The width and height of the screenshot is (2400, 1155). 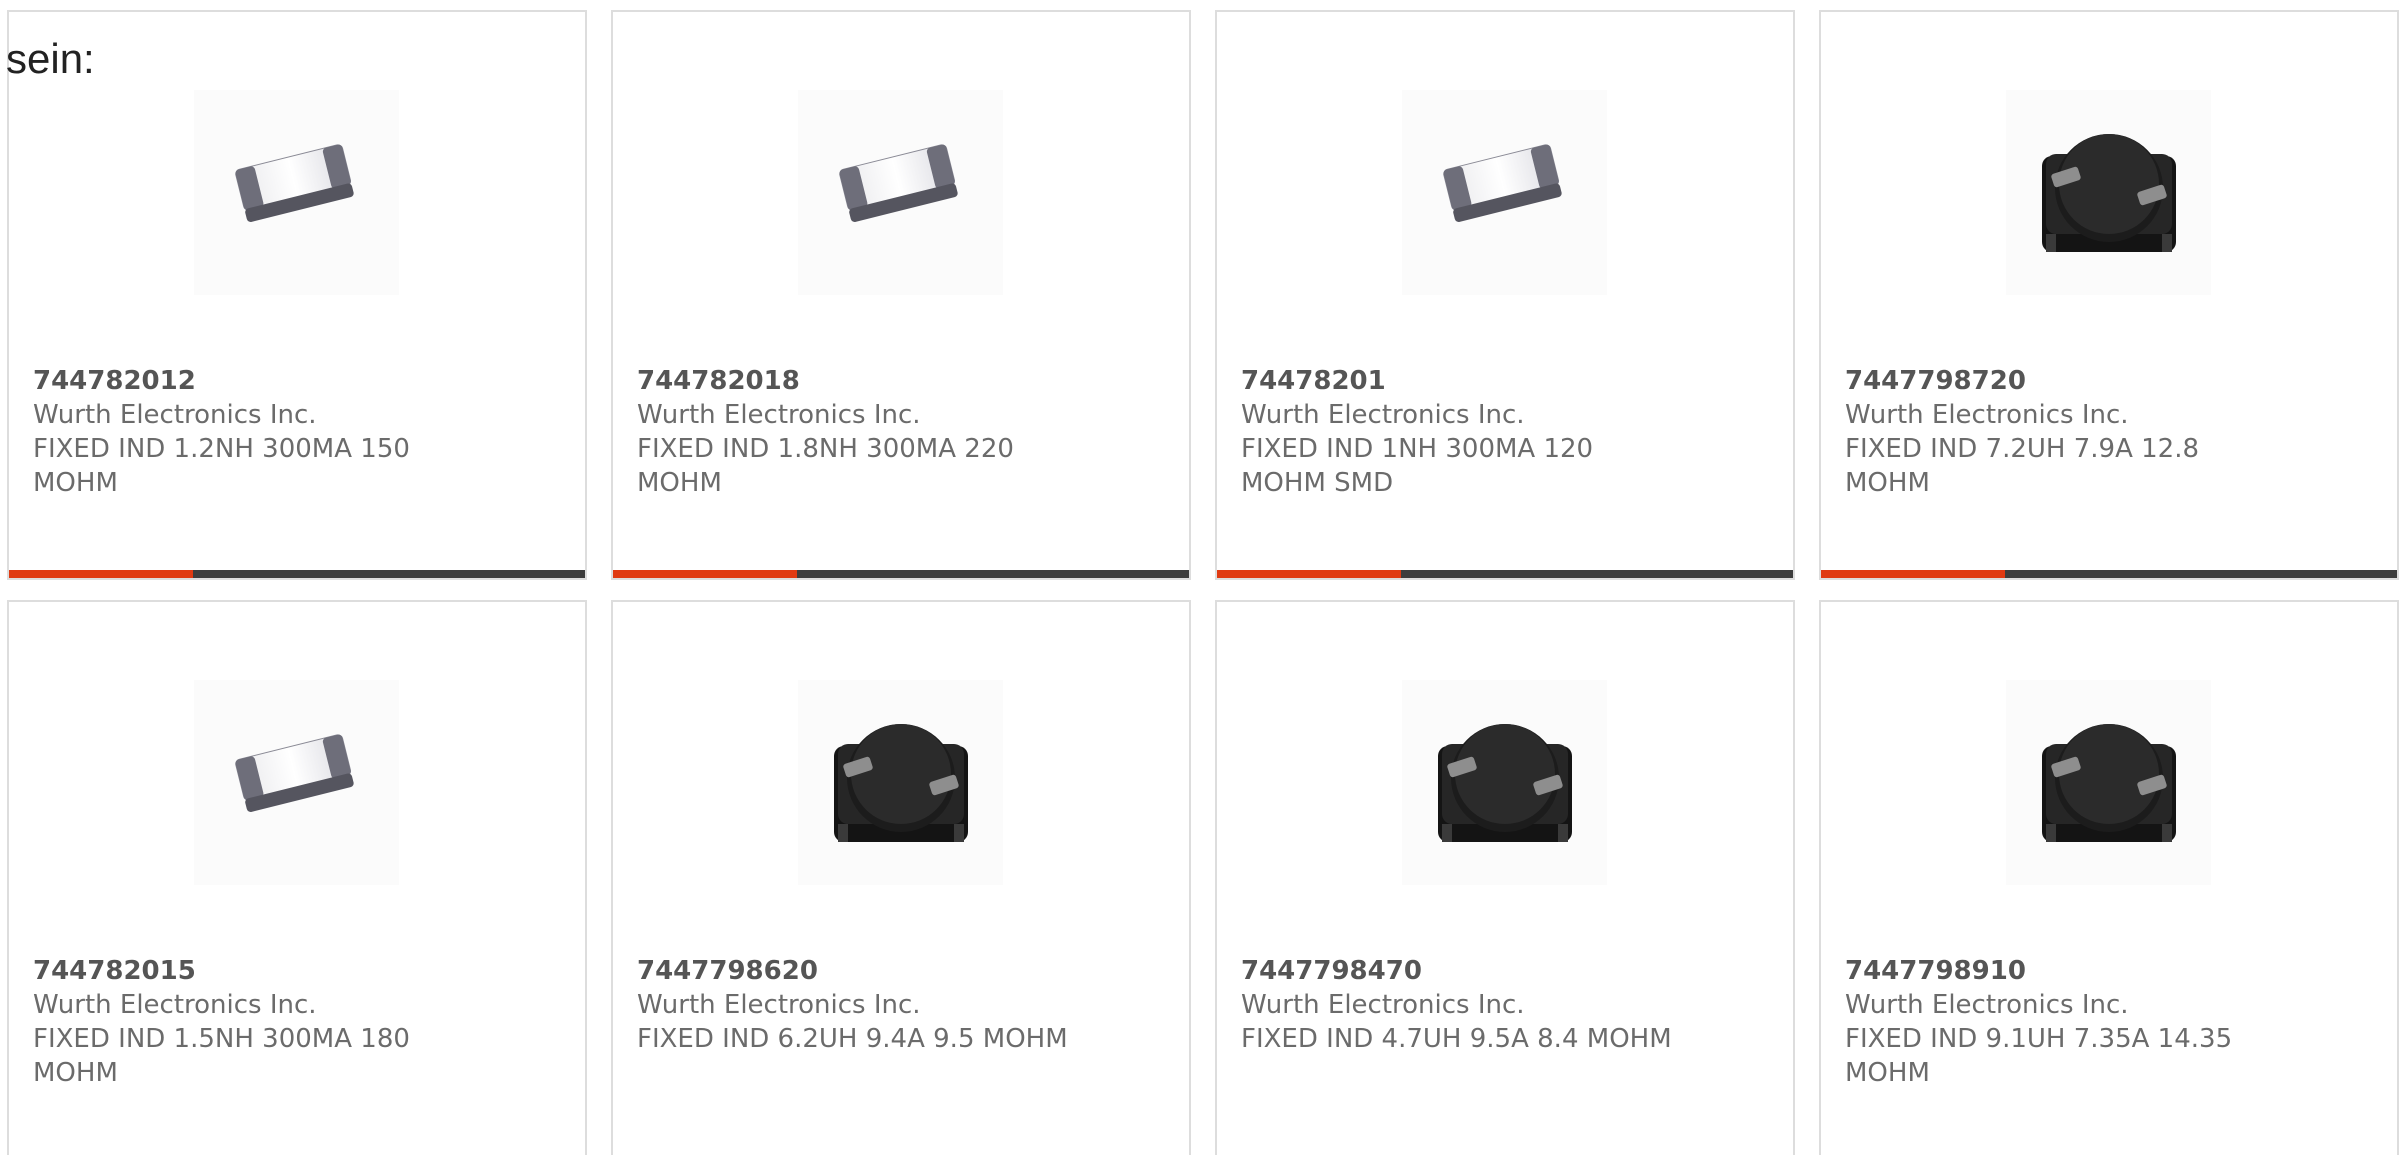 What do you see at coordinates (253, 971) in the screenshot?
I see `part-number: 744782015` at bounding box center [253, 971].